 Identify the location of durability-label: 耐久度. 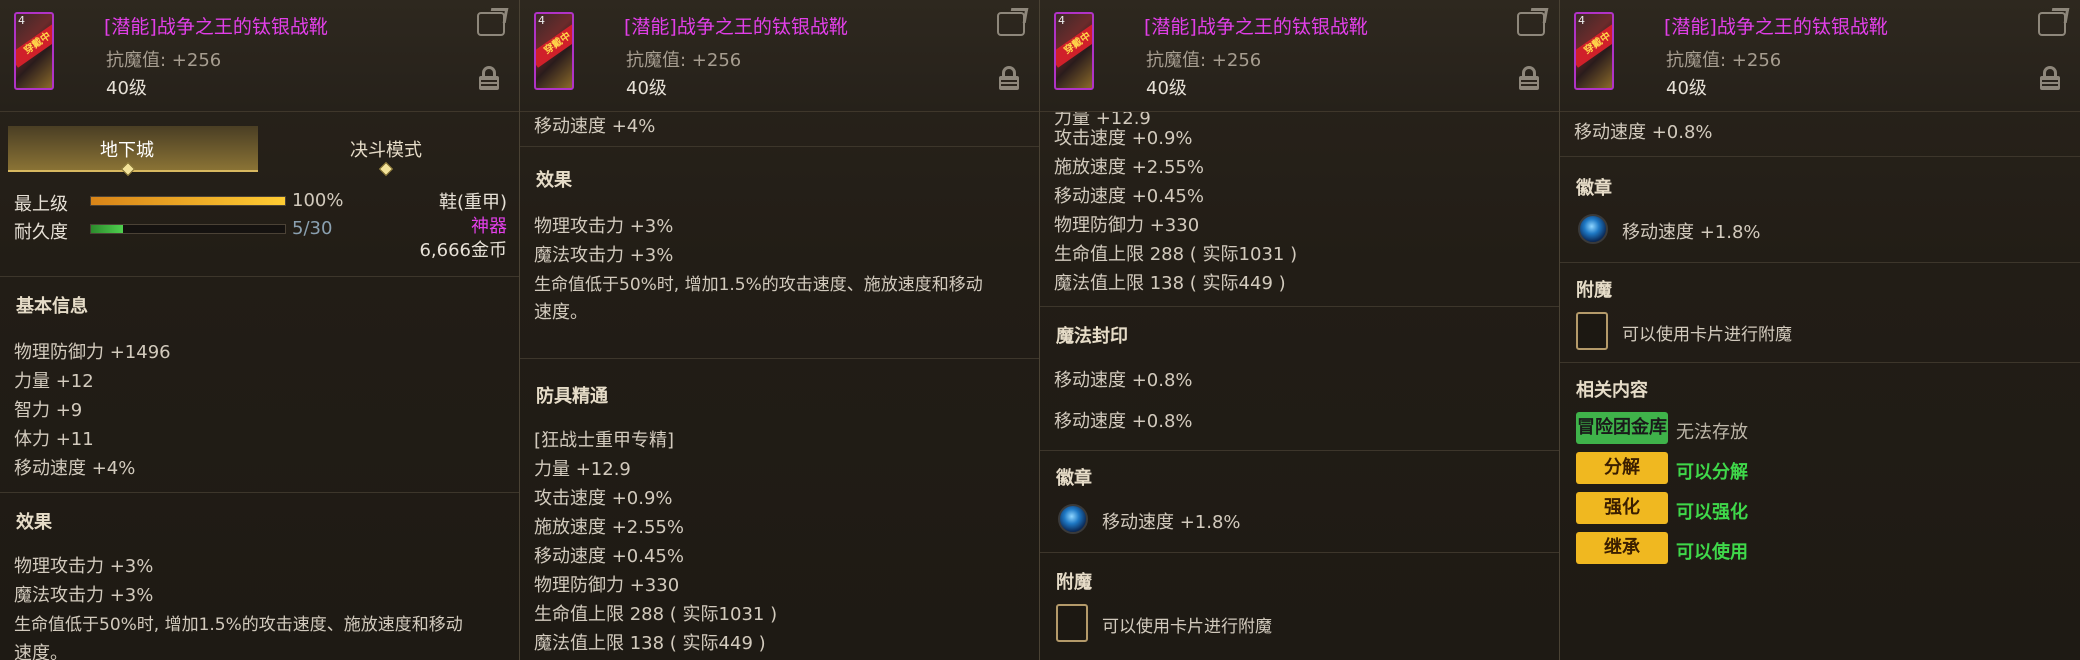
(41, 232).